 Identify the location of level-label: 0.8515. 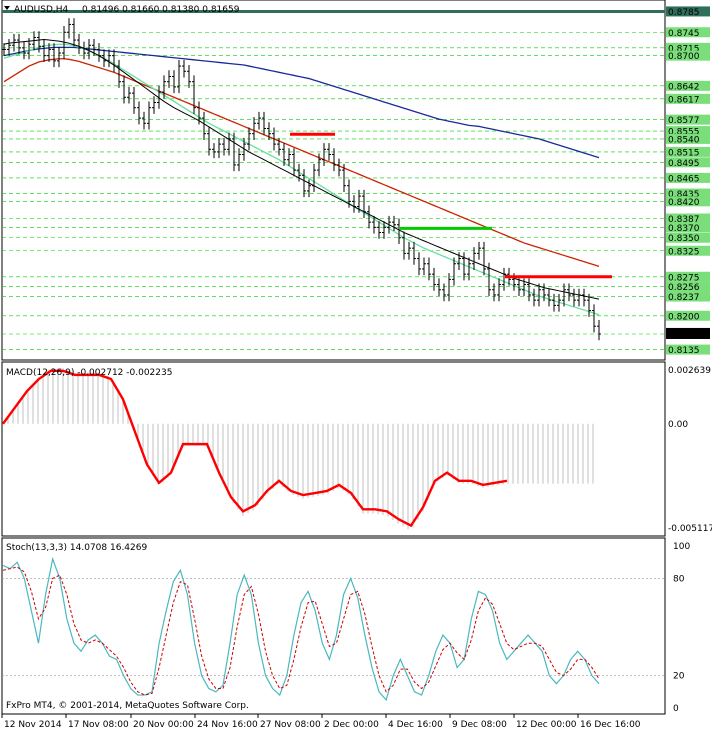
(684, 153).